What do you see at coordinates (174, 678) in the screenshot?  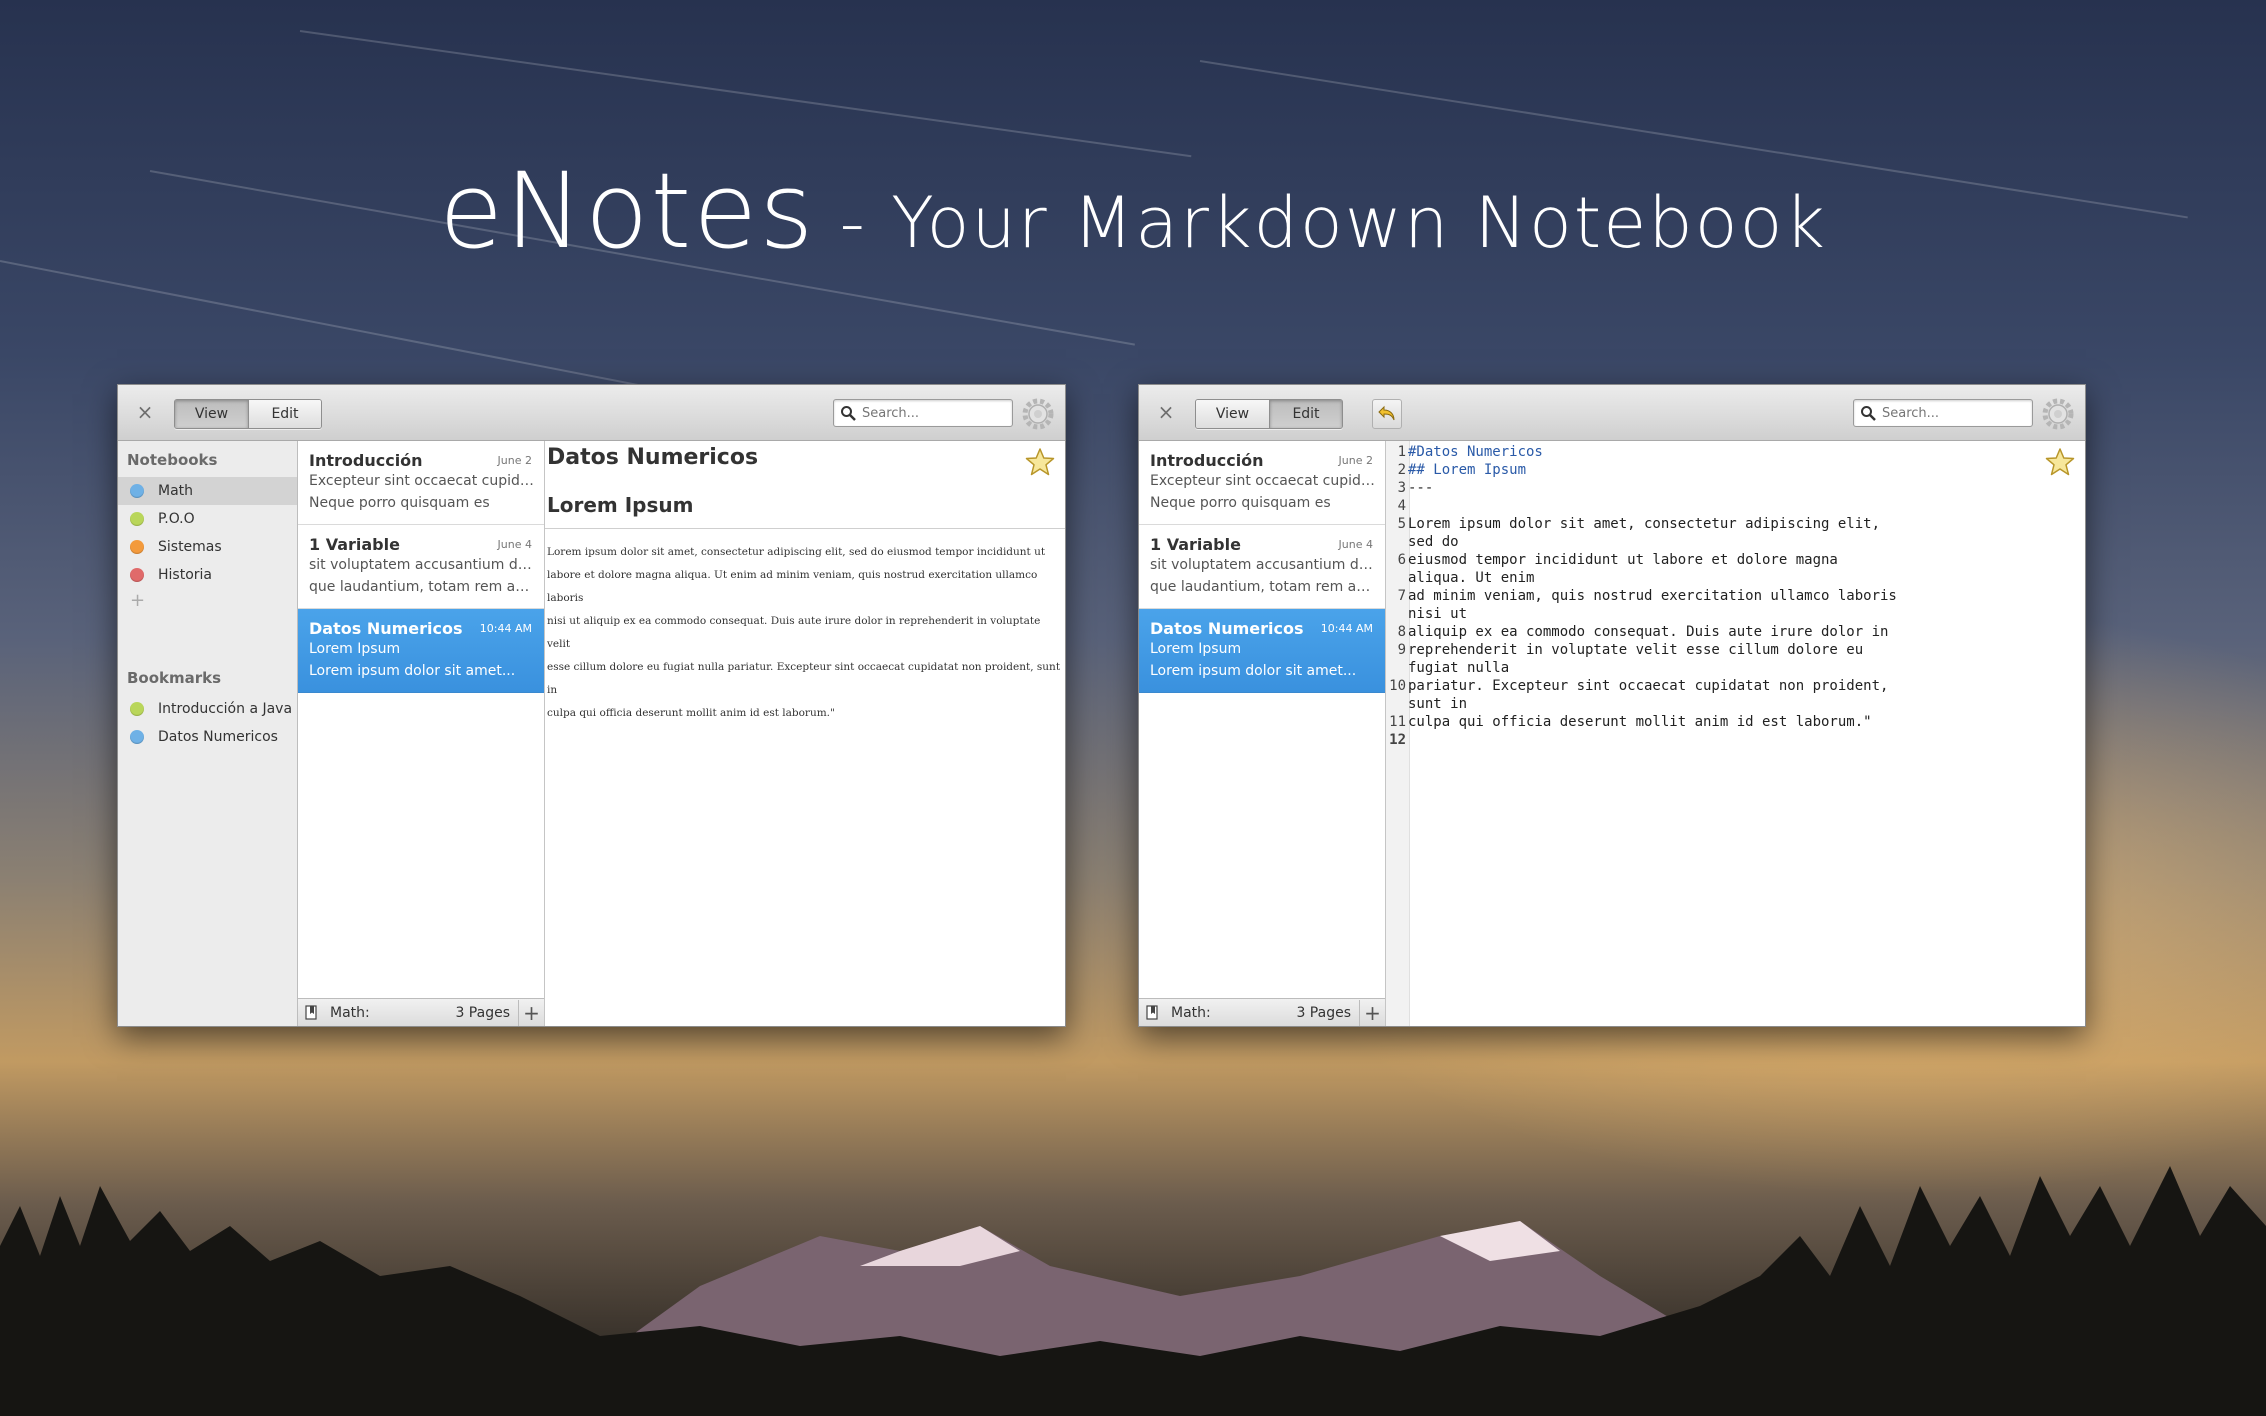 I see `bookmarks-header: Bookmarks` at bounding box center [174, 678].